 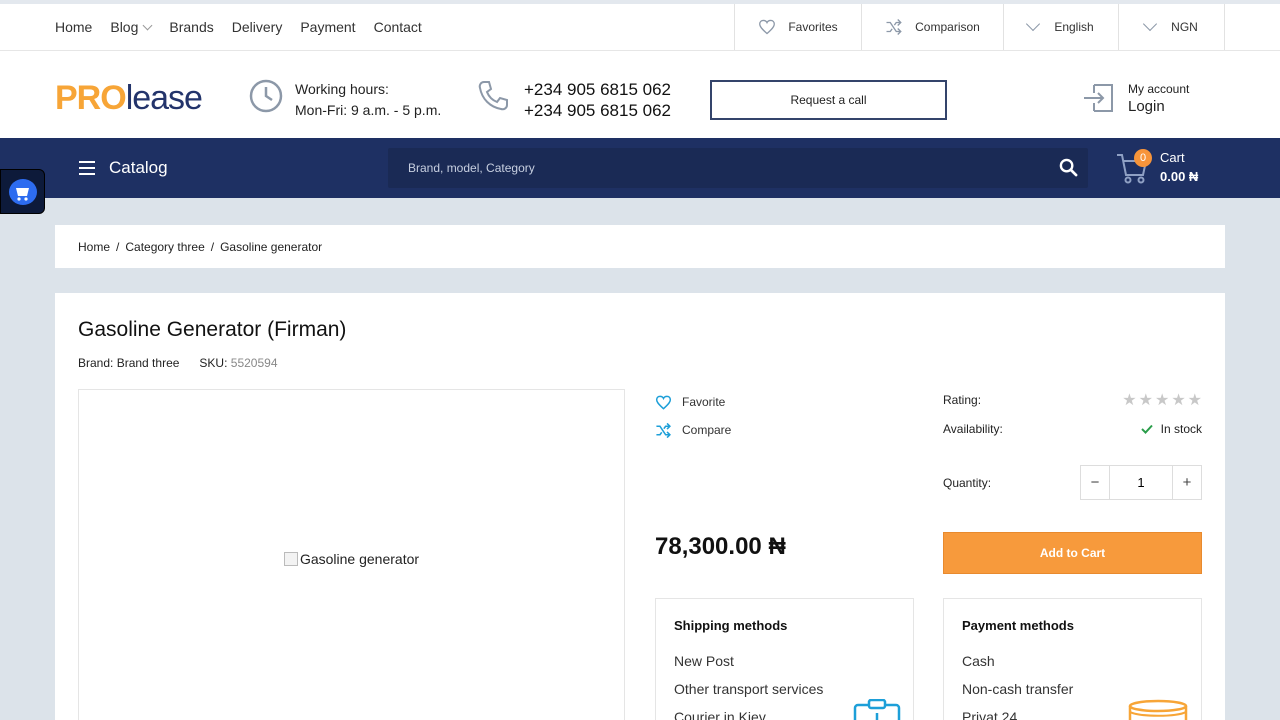 I want to click on request-call-button: Request a call, so click(x=828, y=100).